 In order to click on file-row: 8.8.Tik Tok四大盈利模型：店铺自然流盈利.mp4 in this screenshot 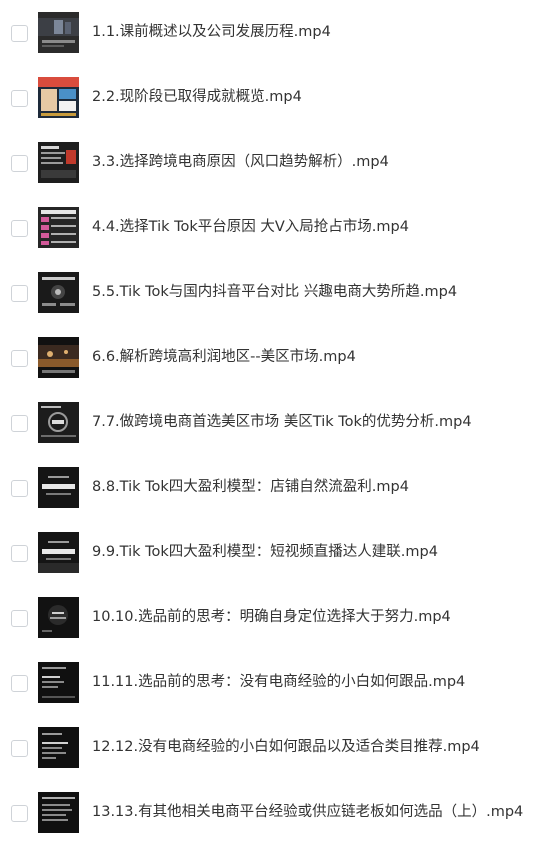, I will do `click(271, 487)`.